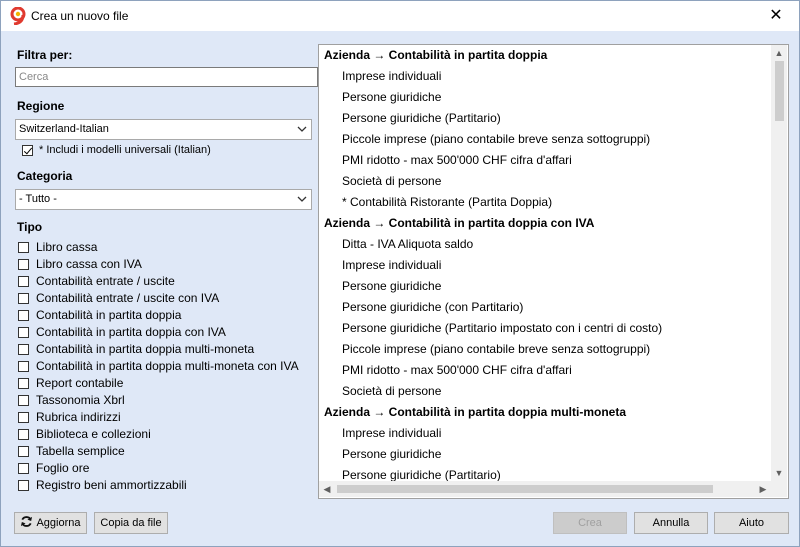 This screenshot has height=547, width=800. Describe the element at coordinates (18, 16) in the screenshot. I see `banana-app-icon` at that location.